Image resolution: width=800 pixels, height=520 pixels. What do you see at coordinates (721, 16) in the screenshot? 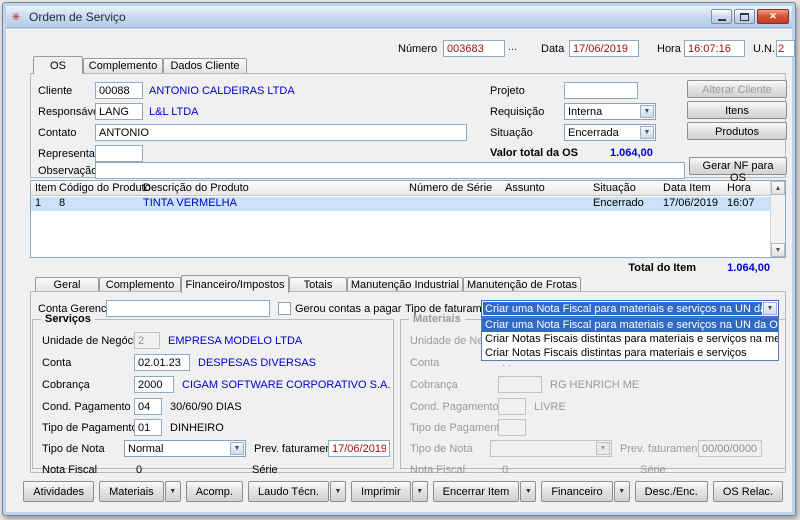
I see `minimize-button` at bounding box center [721, 16].